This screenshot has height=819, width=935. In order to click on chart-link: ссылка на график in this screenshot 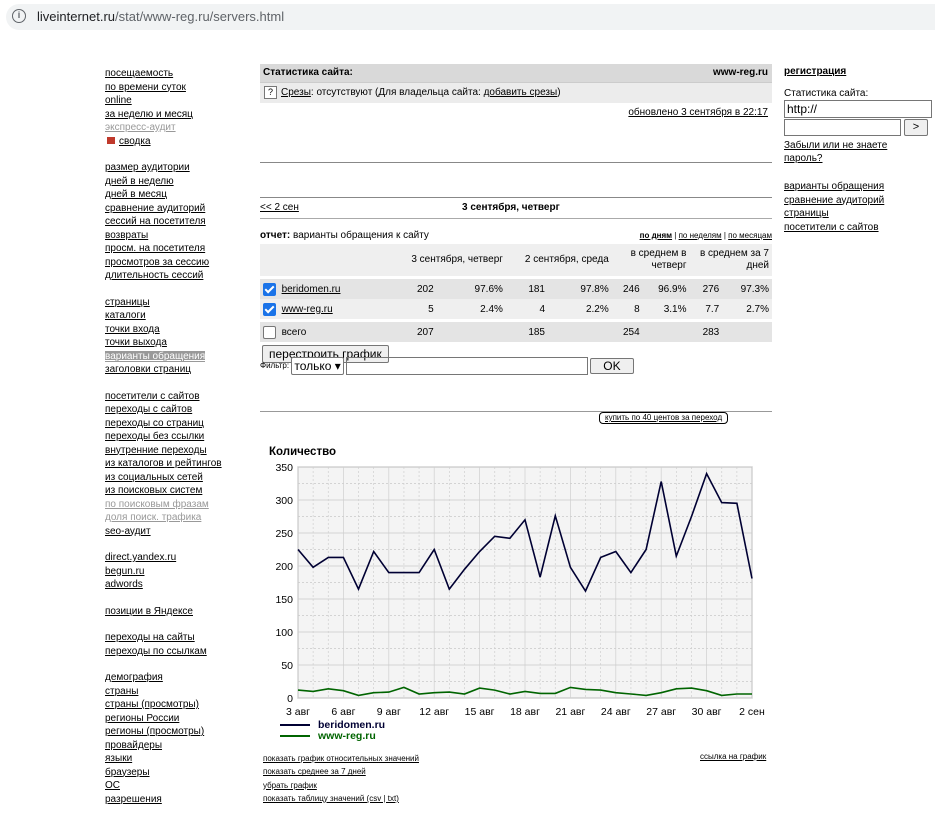, I will do `click(733, 756)`.